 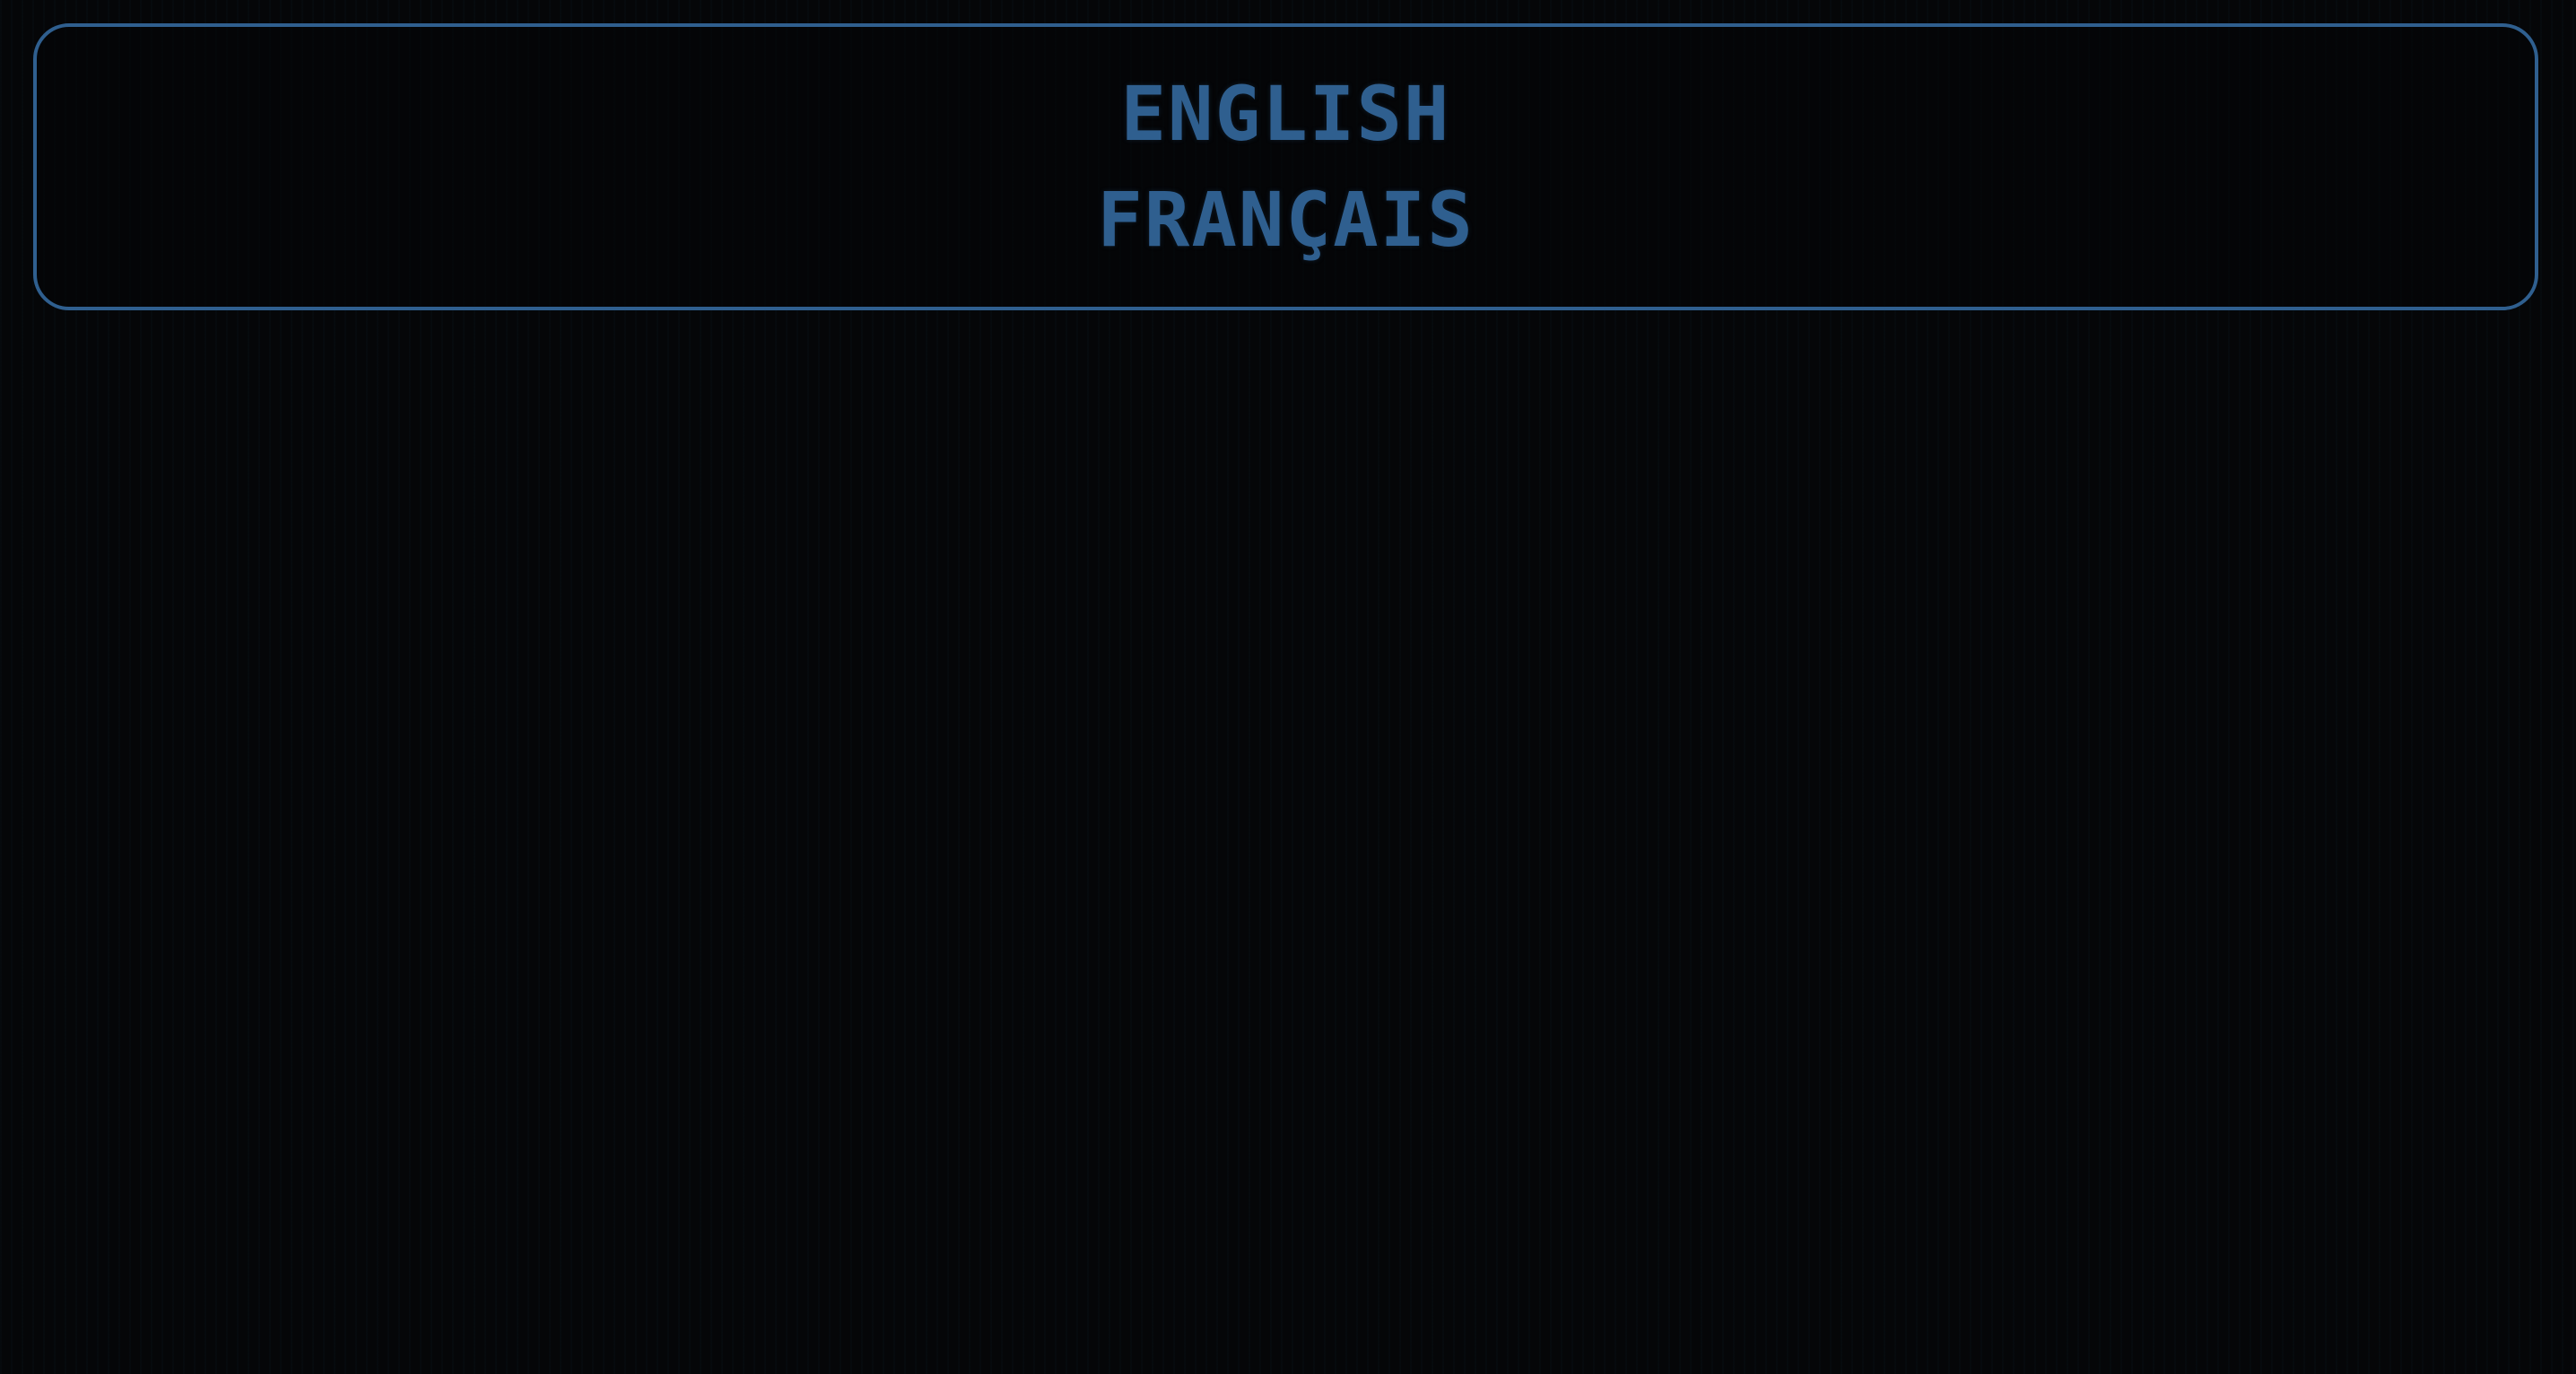 I want to click on language-option-francais: FRANÇAIS, so click(x=1286, y=220).